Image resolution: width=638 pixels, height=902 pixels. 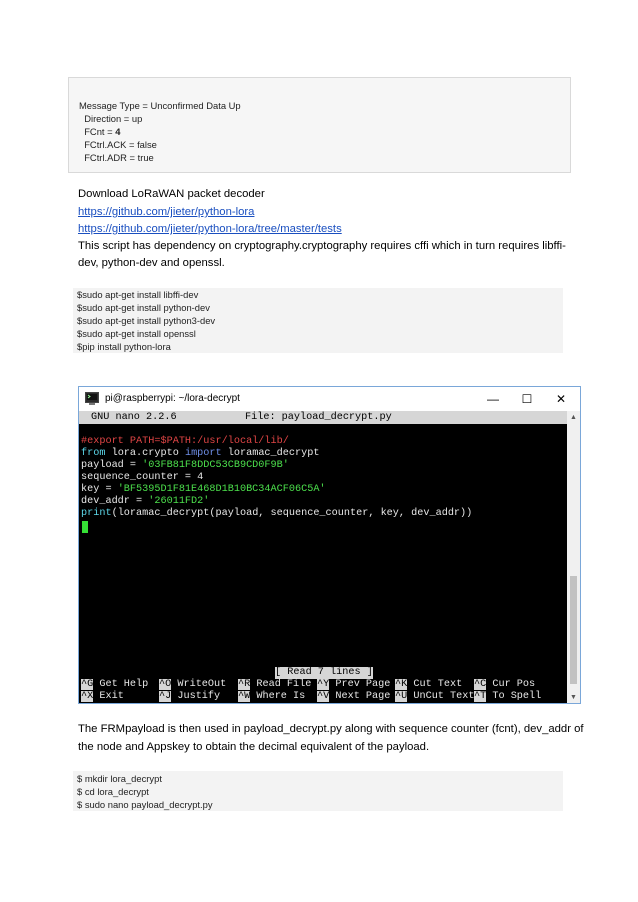 What do you see at coordinates (507, 697) in the screenshot?
I see `shortcut-to-spell: ^T To Spell` at bounding box center [507, 697].